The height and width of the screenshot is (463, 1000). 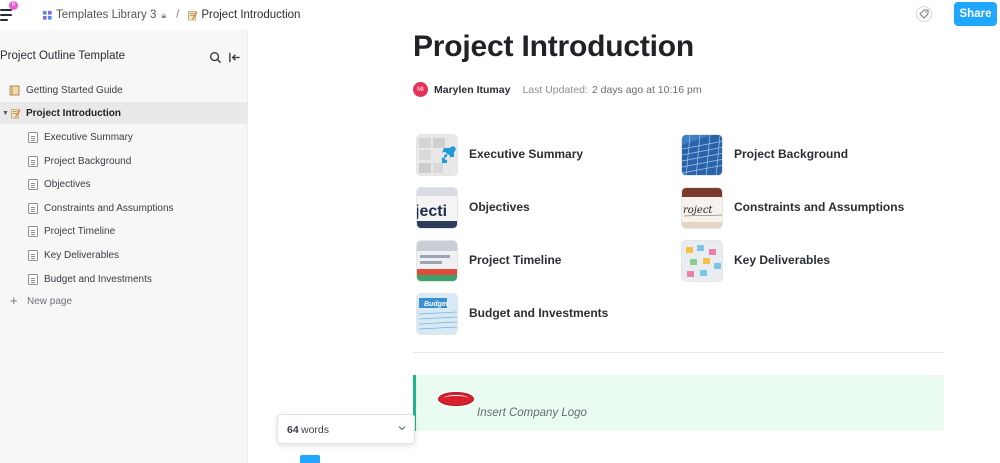 What do you see at coordinates (73, 113) in the screenshot?
I see `sidebar-item-label: Project Introduction` at bounding box center [73, 113].